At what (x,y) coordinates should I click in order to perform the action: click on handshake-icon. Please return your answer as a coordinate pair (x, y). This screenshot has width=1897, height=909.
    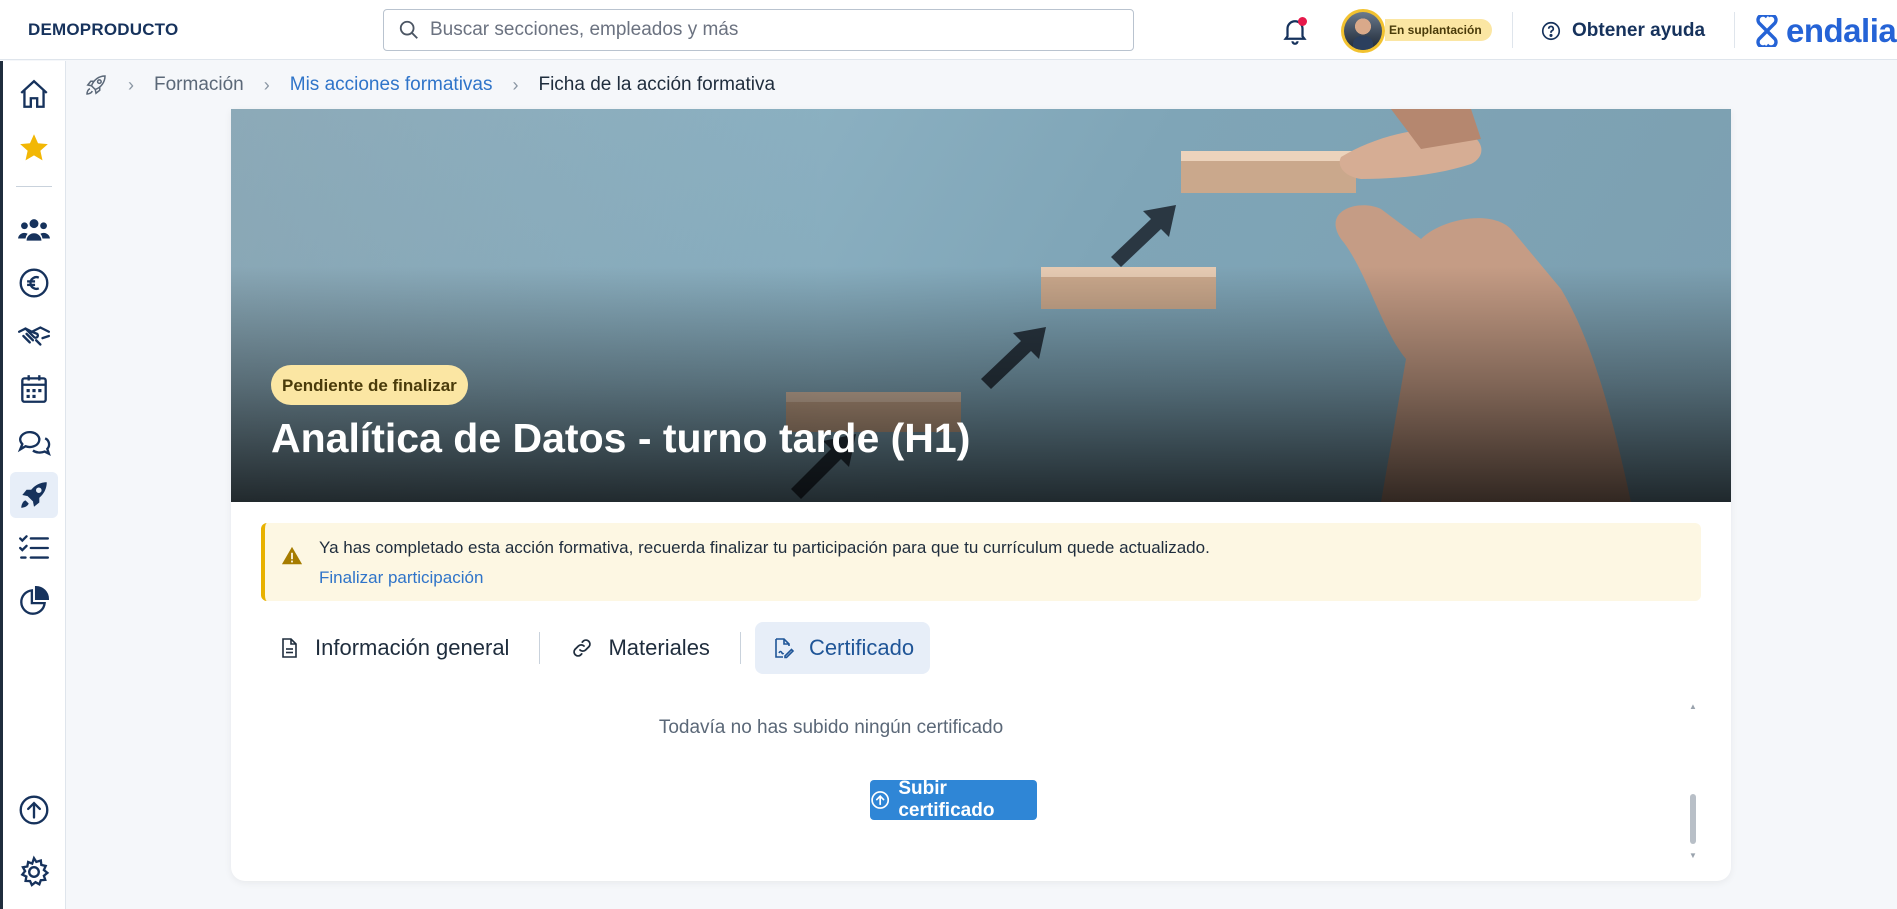
    Looking at the image, I should click on (34, 336).